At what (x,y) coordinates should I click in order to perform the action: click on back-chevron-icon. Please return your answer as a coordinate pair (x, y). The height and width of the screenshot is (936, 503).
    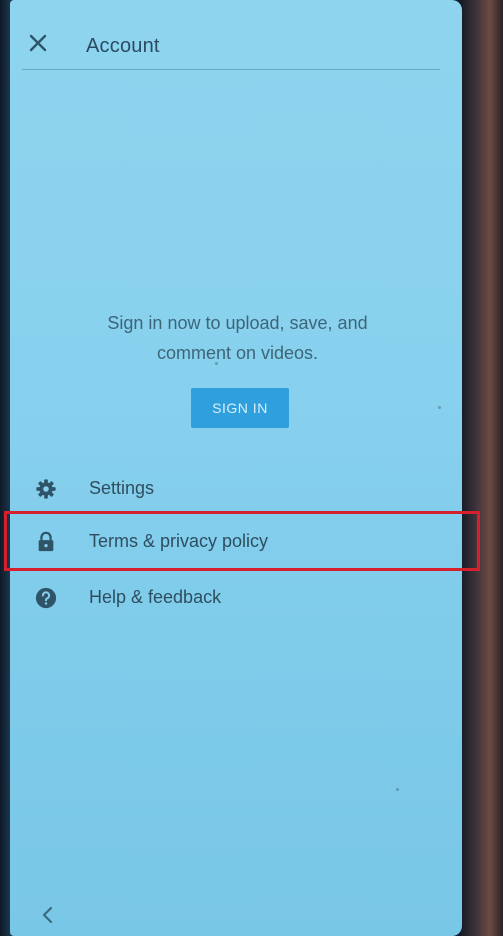
    Looking at the image, I should click on (47, 917).